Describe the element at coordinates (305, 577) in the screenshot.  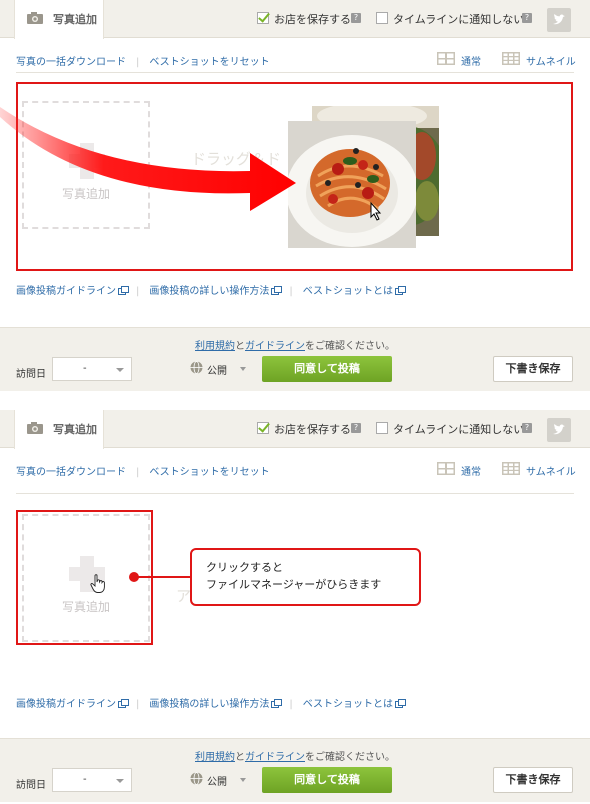
I see `callout-tooltip: クリックすると ファイルマネージャーがひらきます` at that location.